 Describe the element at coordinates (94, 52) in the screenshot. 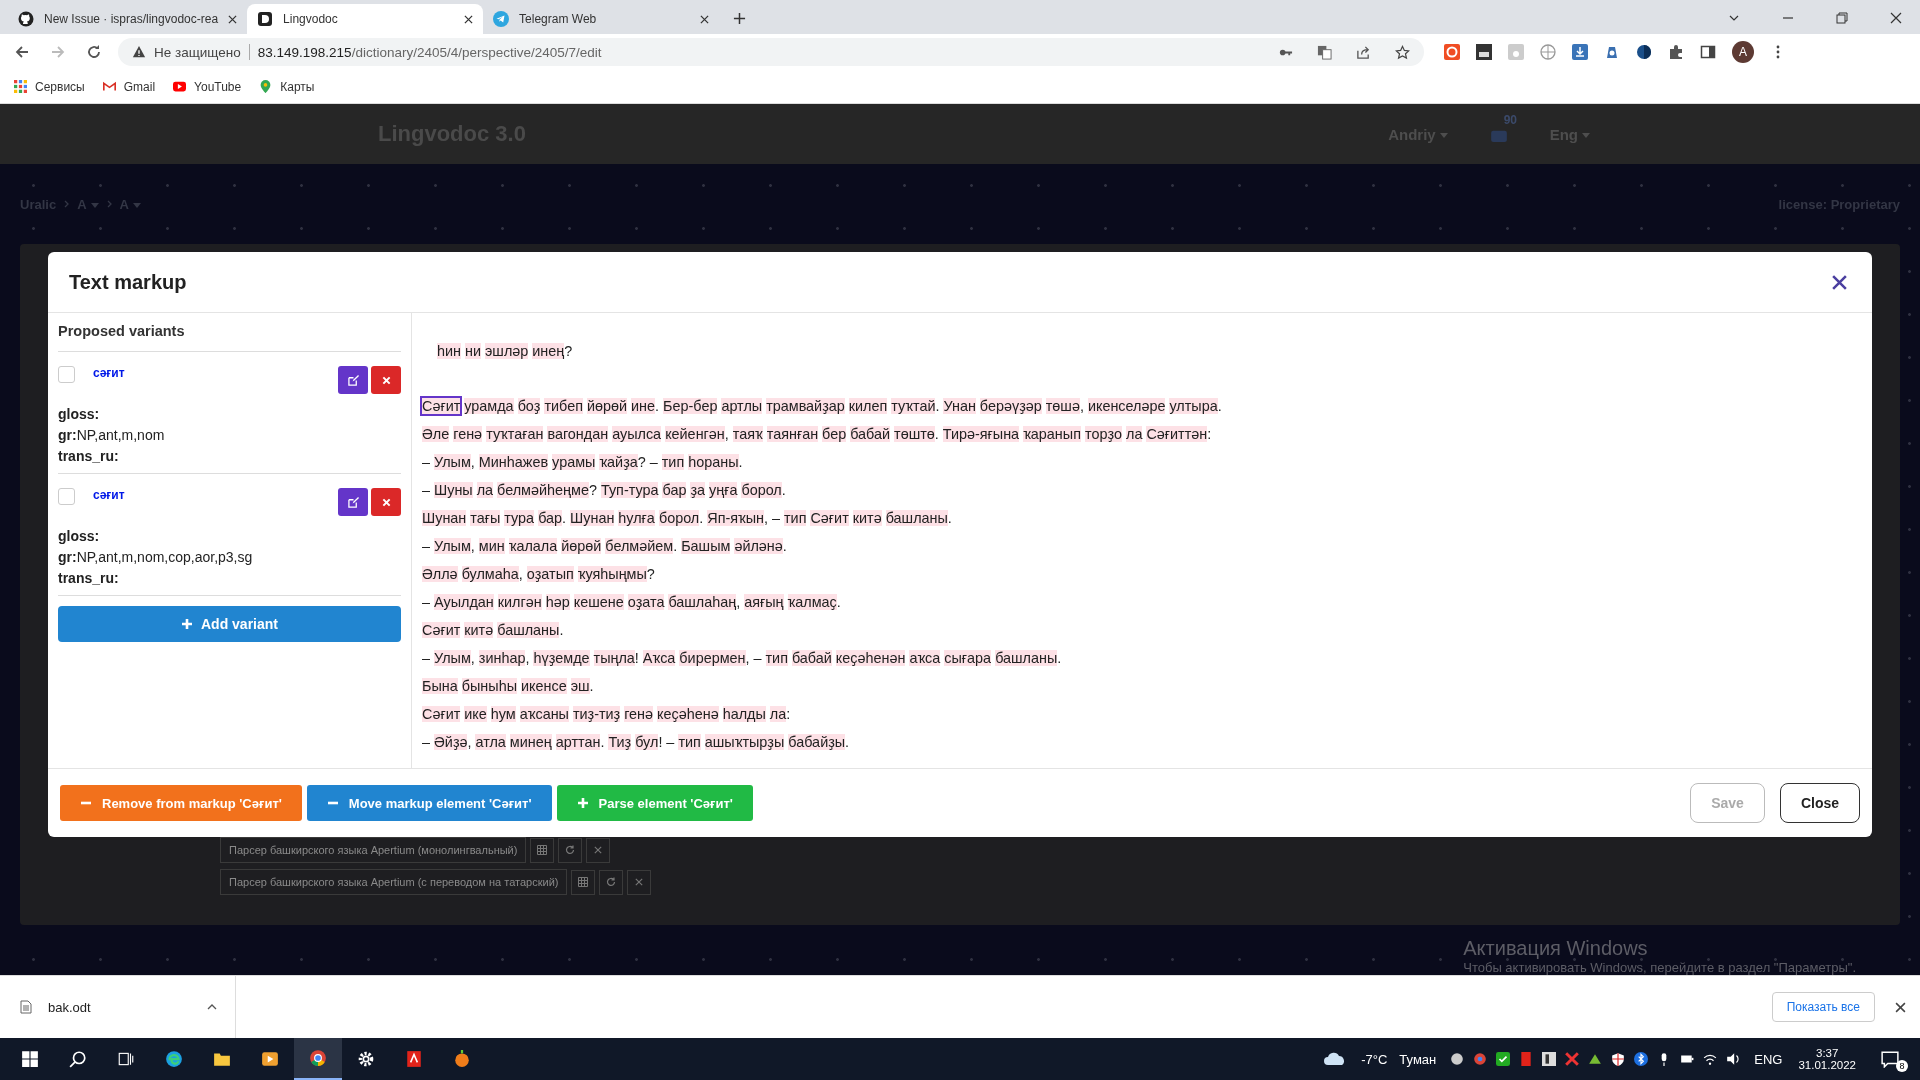

I see `reload-icon` at that location.